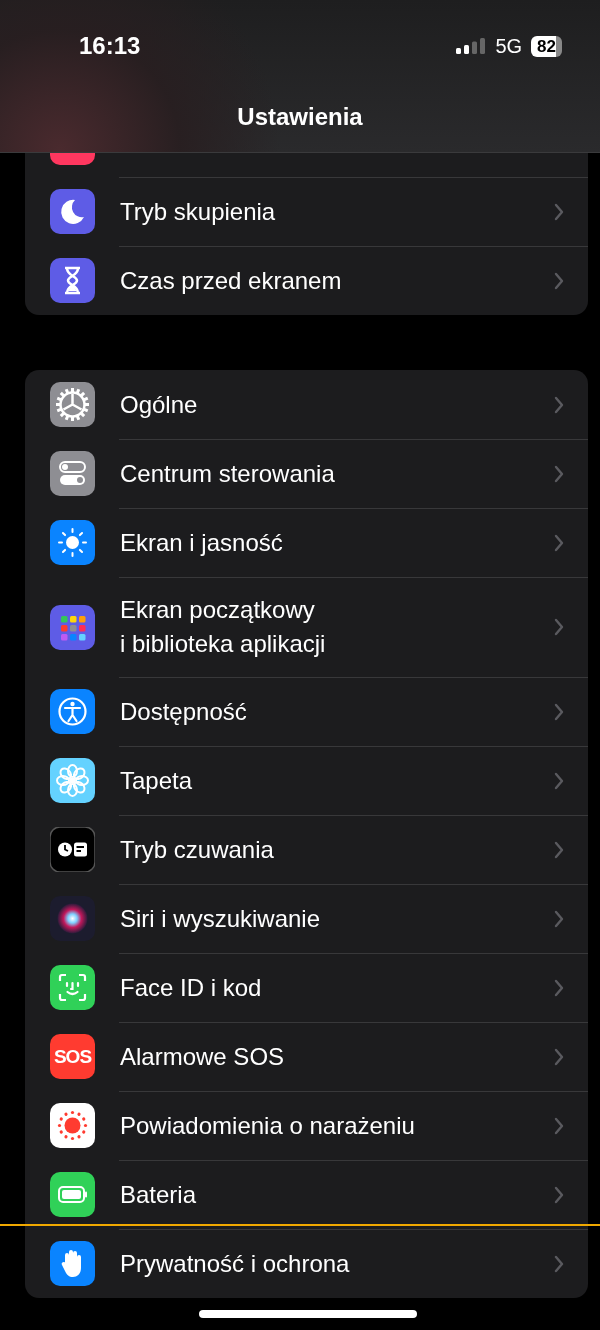 The image size is (600, 1330). Describe the element at coordinates (191, 987) in the screenshot. I see `row-label: Face ID i kod` at that location.